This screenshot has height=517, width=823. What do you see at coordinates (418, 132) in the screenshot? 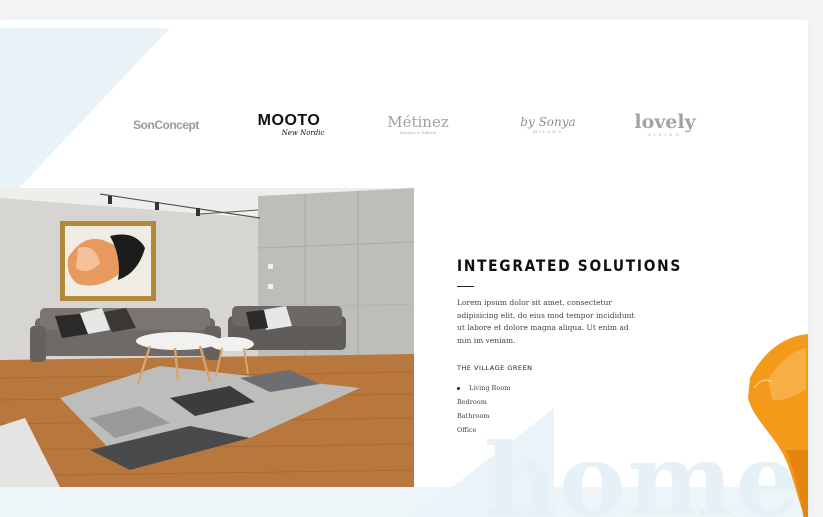
I see `logo-subtext: Interior & Edition` at bounding box center [418, 132].